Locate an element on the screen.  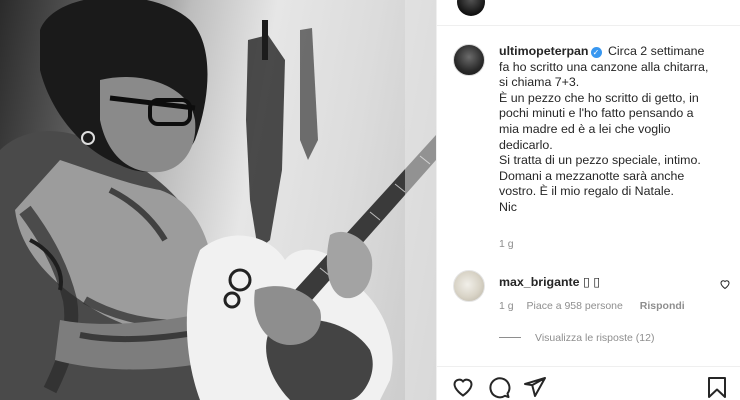
caption-line: mia madre ed è a lei che voglio is located at coordinates (585, 128).